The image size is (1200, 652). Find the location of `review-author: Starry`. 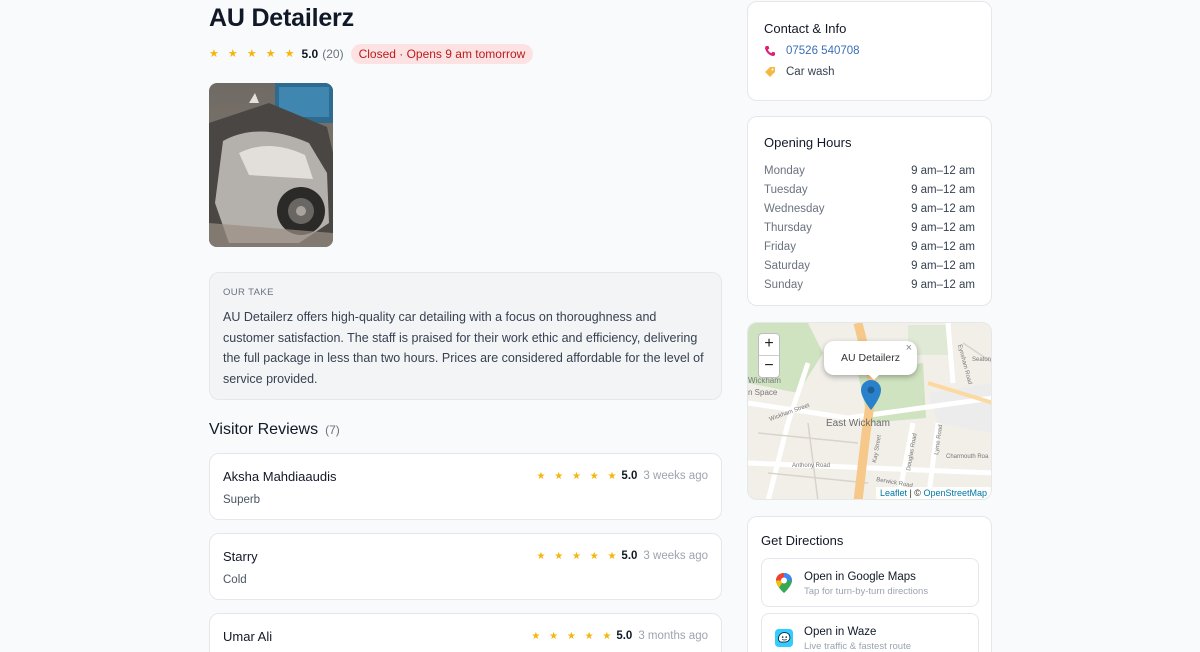

review-author: Starry is located at coordinates (240, 556).